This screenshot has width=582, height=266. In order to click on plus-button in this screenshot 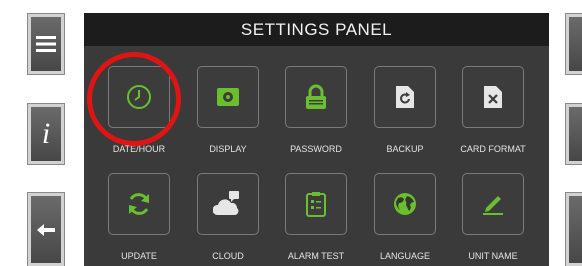, I will do `click(573, 44)`.